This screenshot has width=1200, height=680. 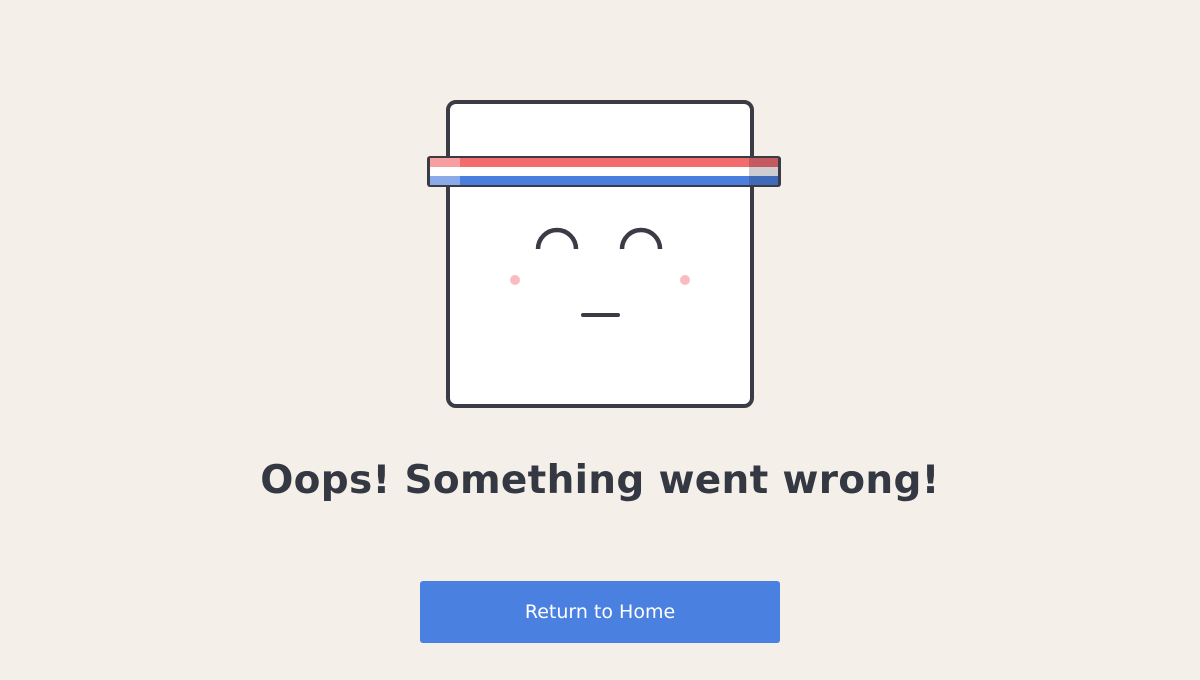 I want to click on mascot-box, so click(x=600, y=254).